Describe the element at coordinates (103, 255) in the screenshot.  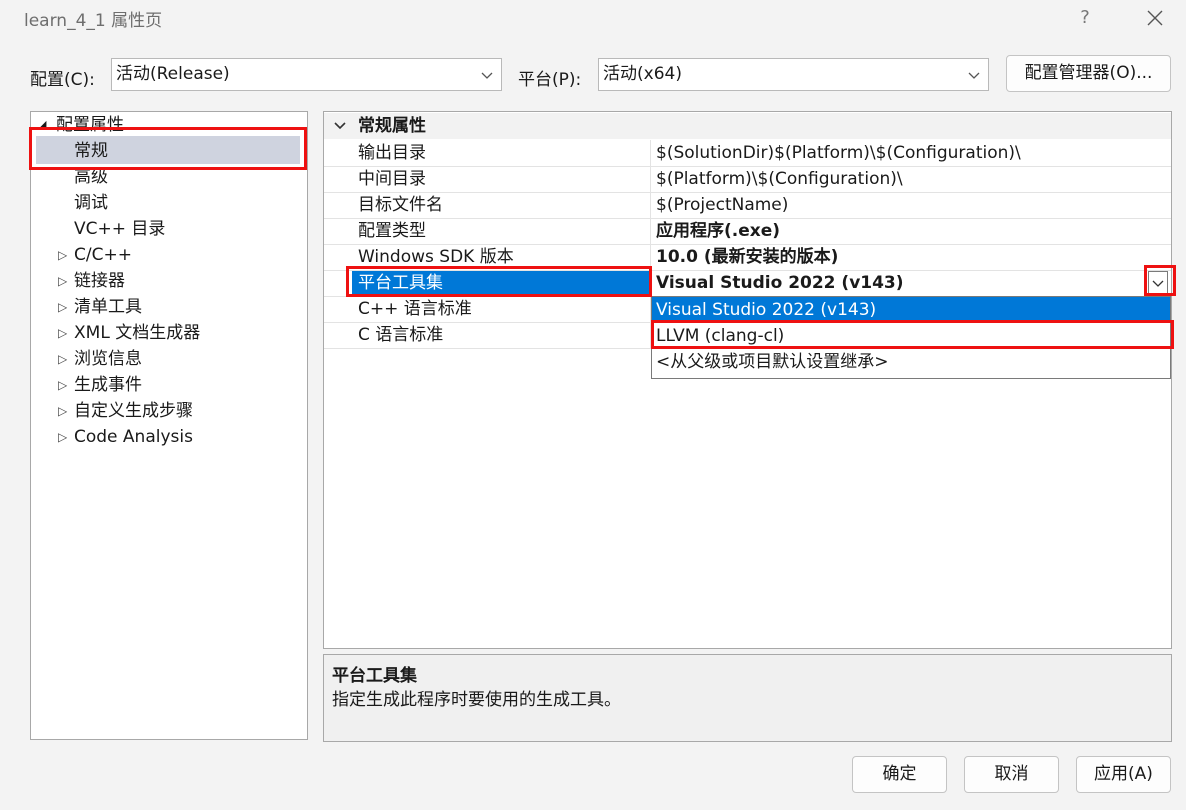
I see `tree-item-label: C/C++` at that location.